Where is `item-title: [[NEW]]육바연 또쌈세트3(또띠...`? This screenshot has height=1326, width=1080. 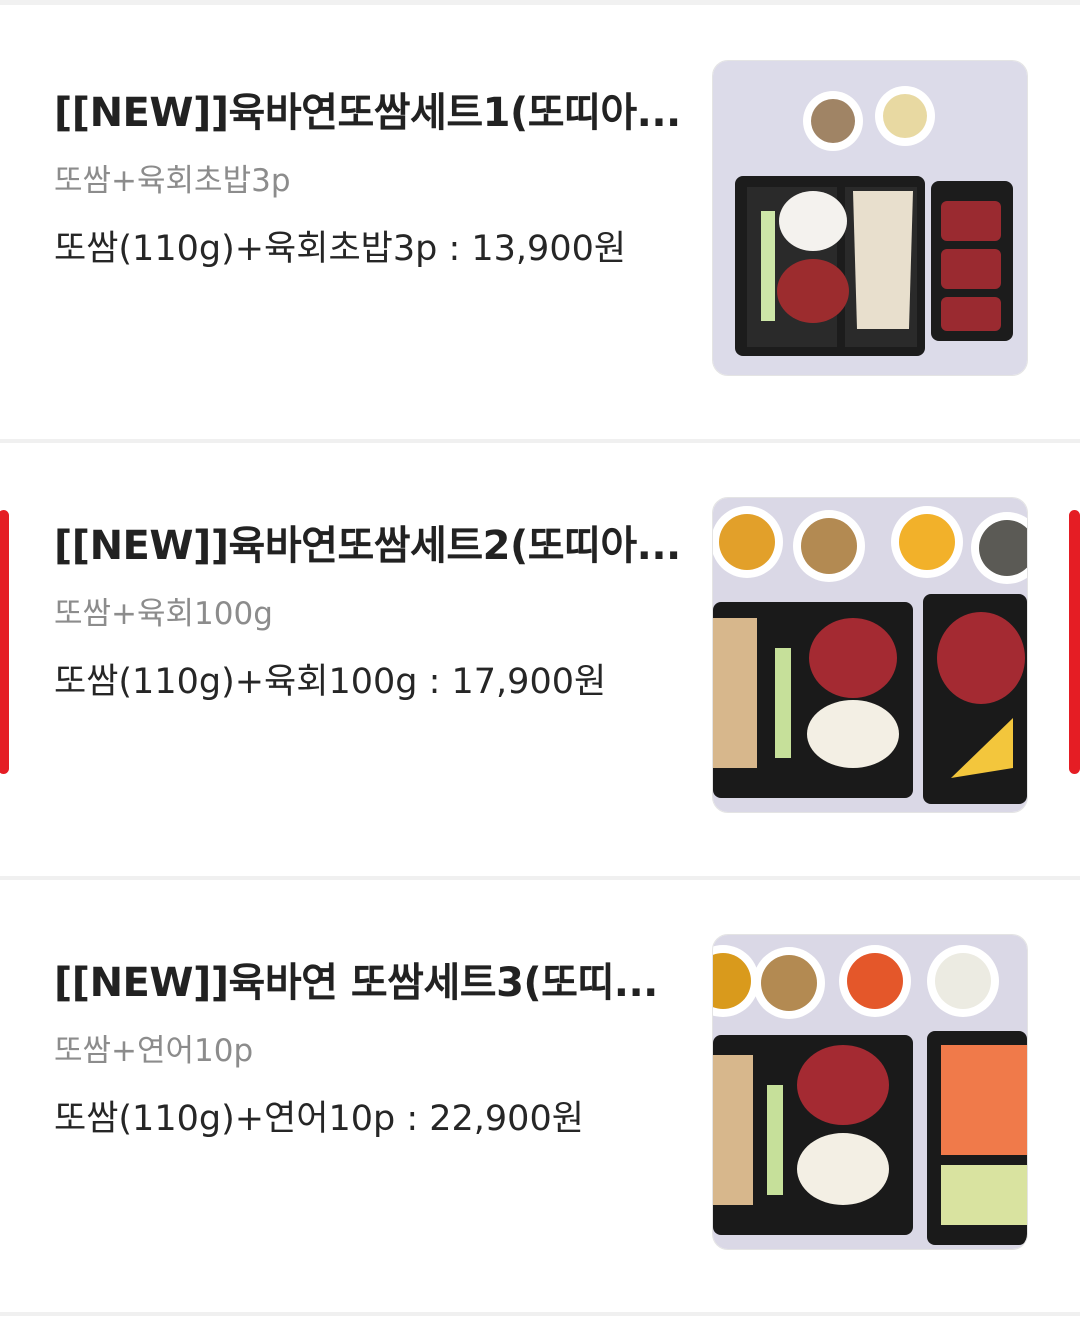 item-title: [[NEW]]육바연 또쌈세트3(또띠... is located at coordinates (356, 983).